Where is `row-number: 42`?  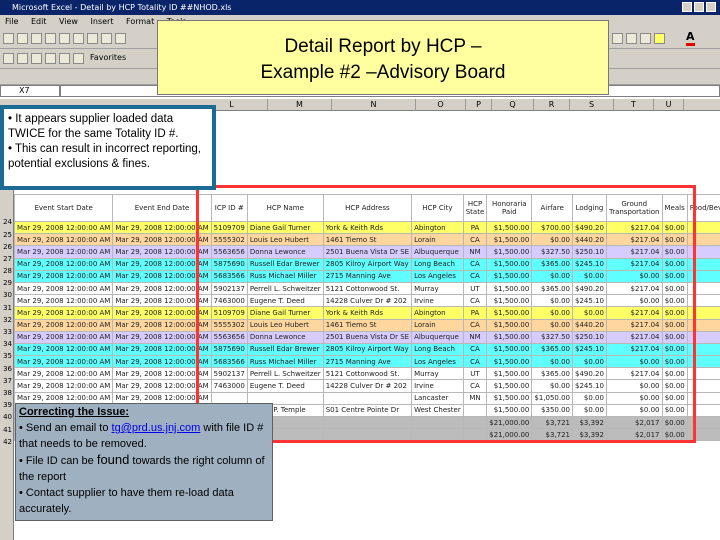 row-number: 42 is located at coordinates (7, 442).